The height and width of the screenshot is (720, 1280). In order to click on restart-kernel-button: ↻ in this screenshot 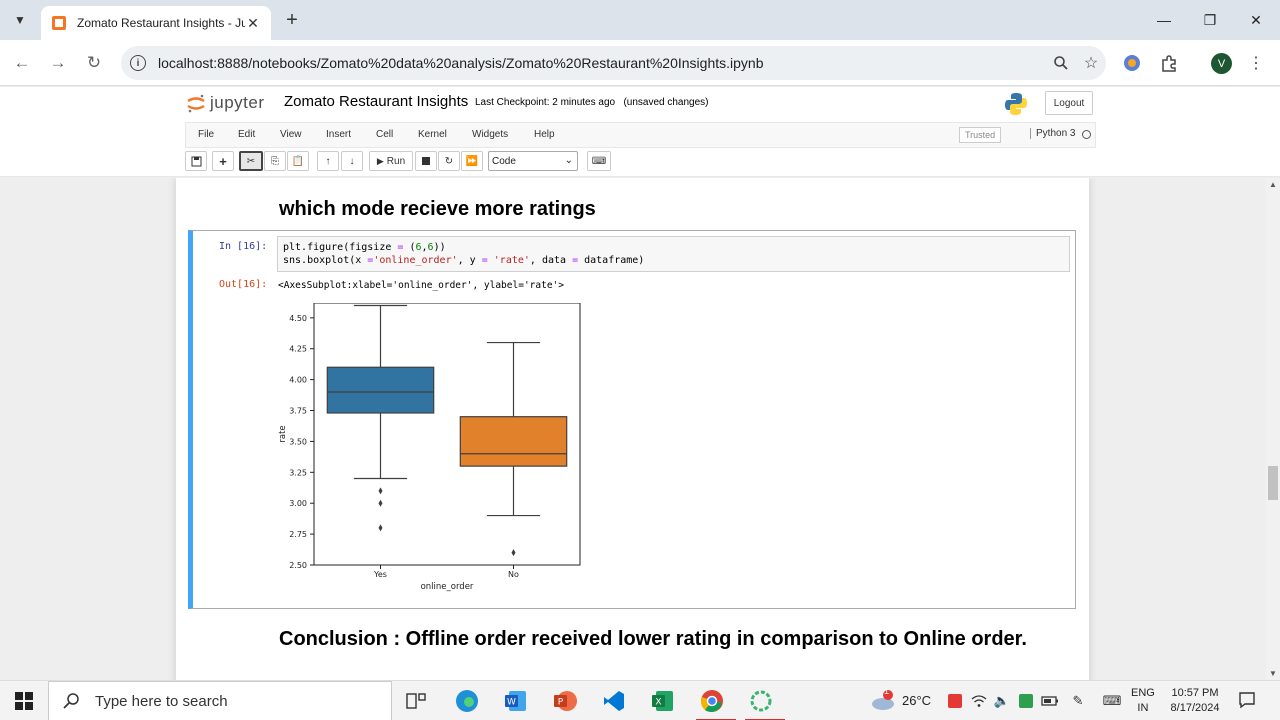, I will do `click(449, 161)`.